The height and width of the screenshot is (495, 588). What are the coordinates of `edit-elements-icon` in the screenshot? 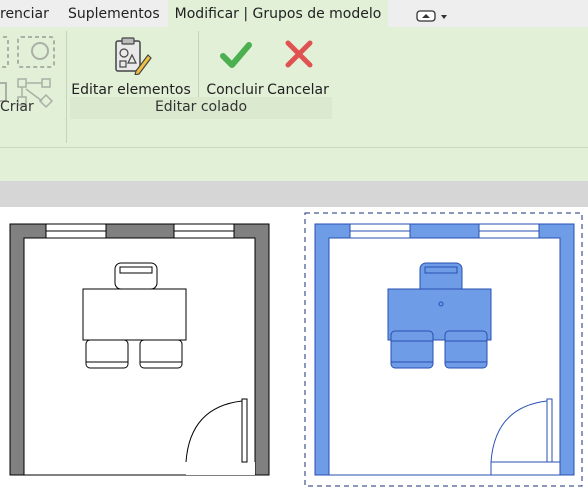 It's located at (133, 56).